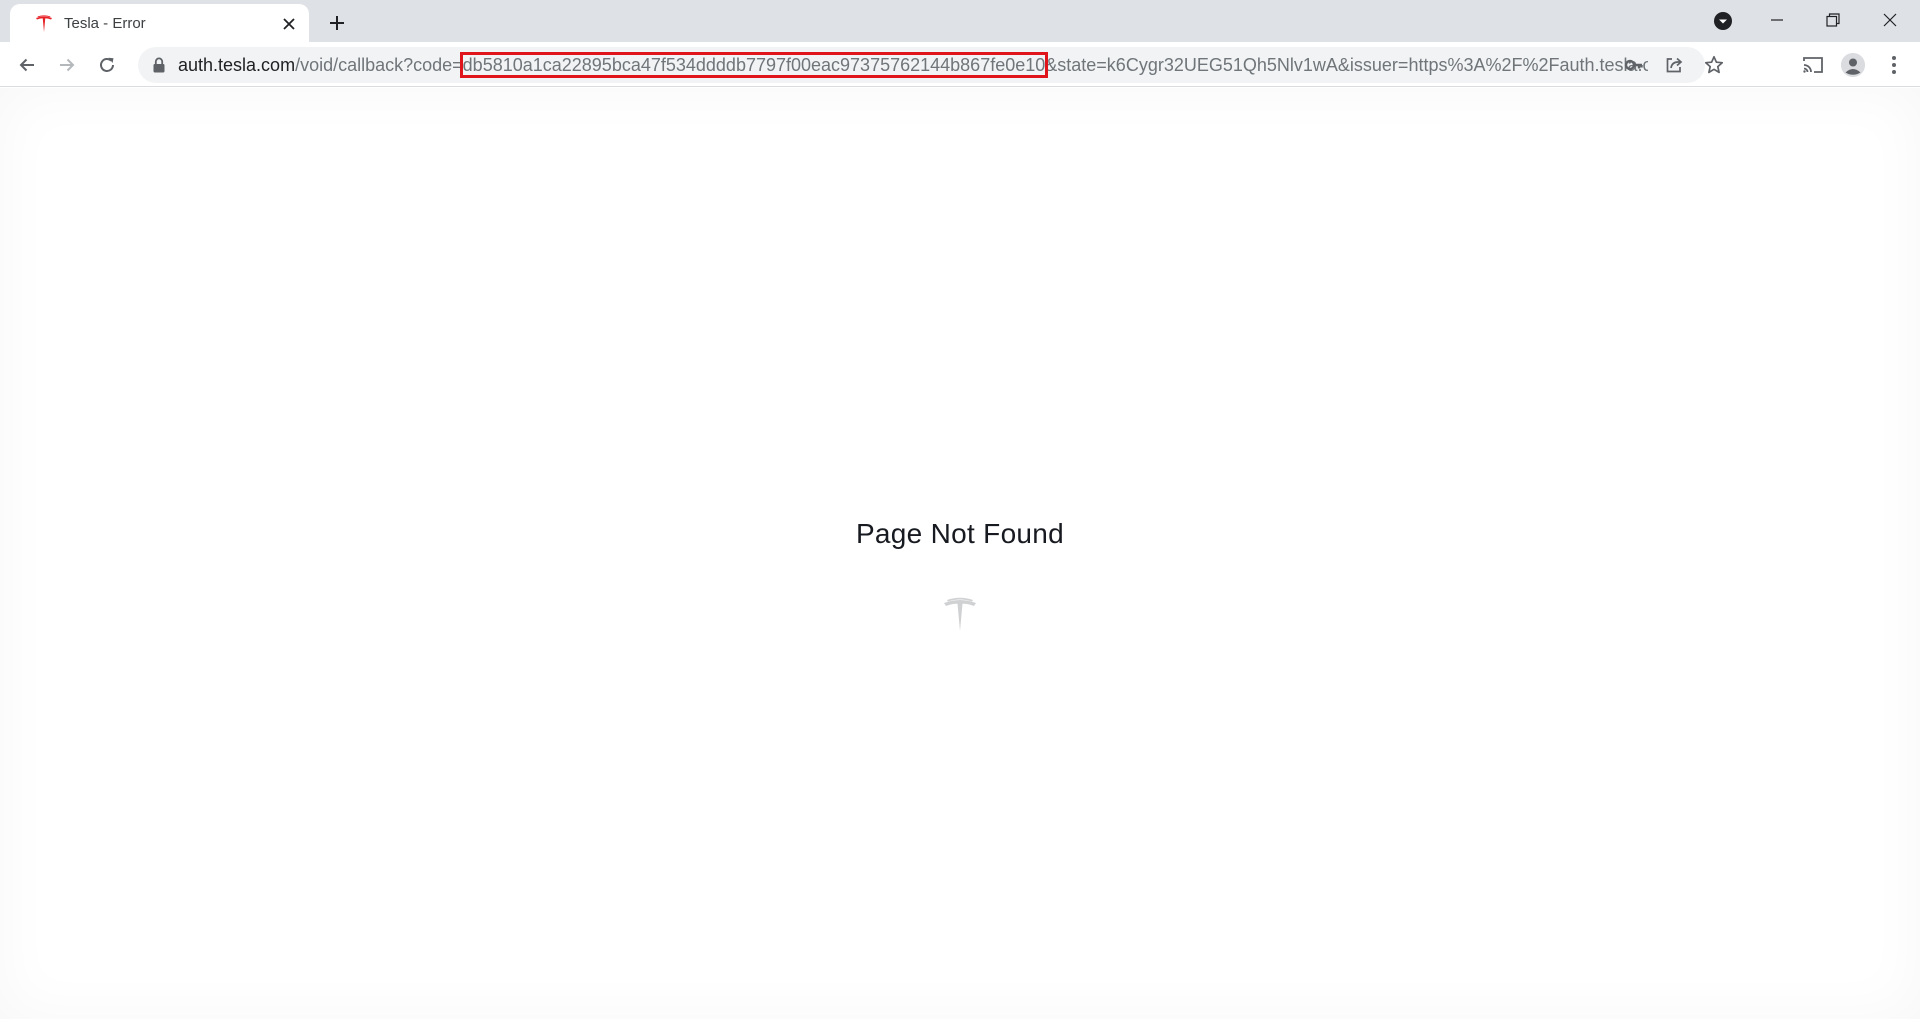 This screenshot has height=1019, width=1920. What do you see at coordinates (379, 65) in the screenshot?
I see `url-path: /void/callback?code=` at bounding box center [379, 65].